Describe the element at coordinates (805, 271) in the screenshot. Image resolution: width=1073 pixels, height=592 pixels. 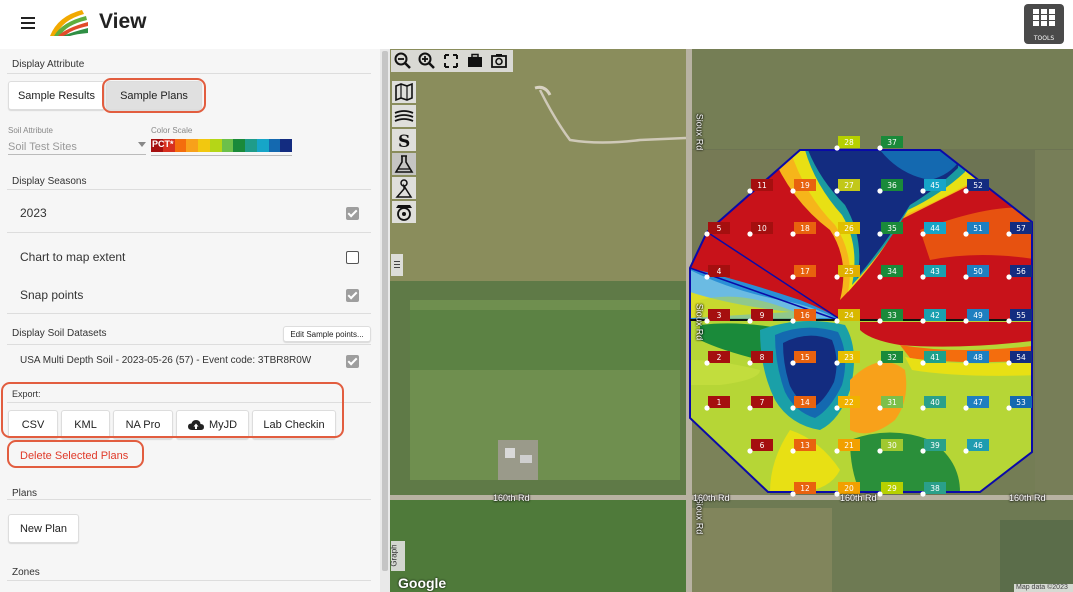
I see `sample-point-label: 17` at that location.